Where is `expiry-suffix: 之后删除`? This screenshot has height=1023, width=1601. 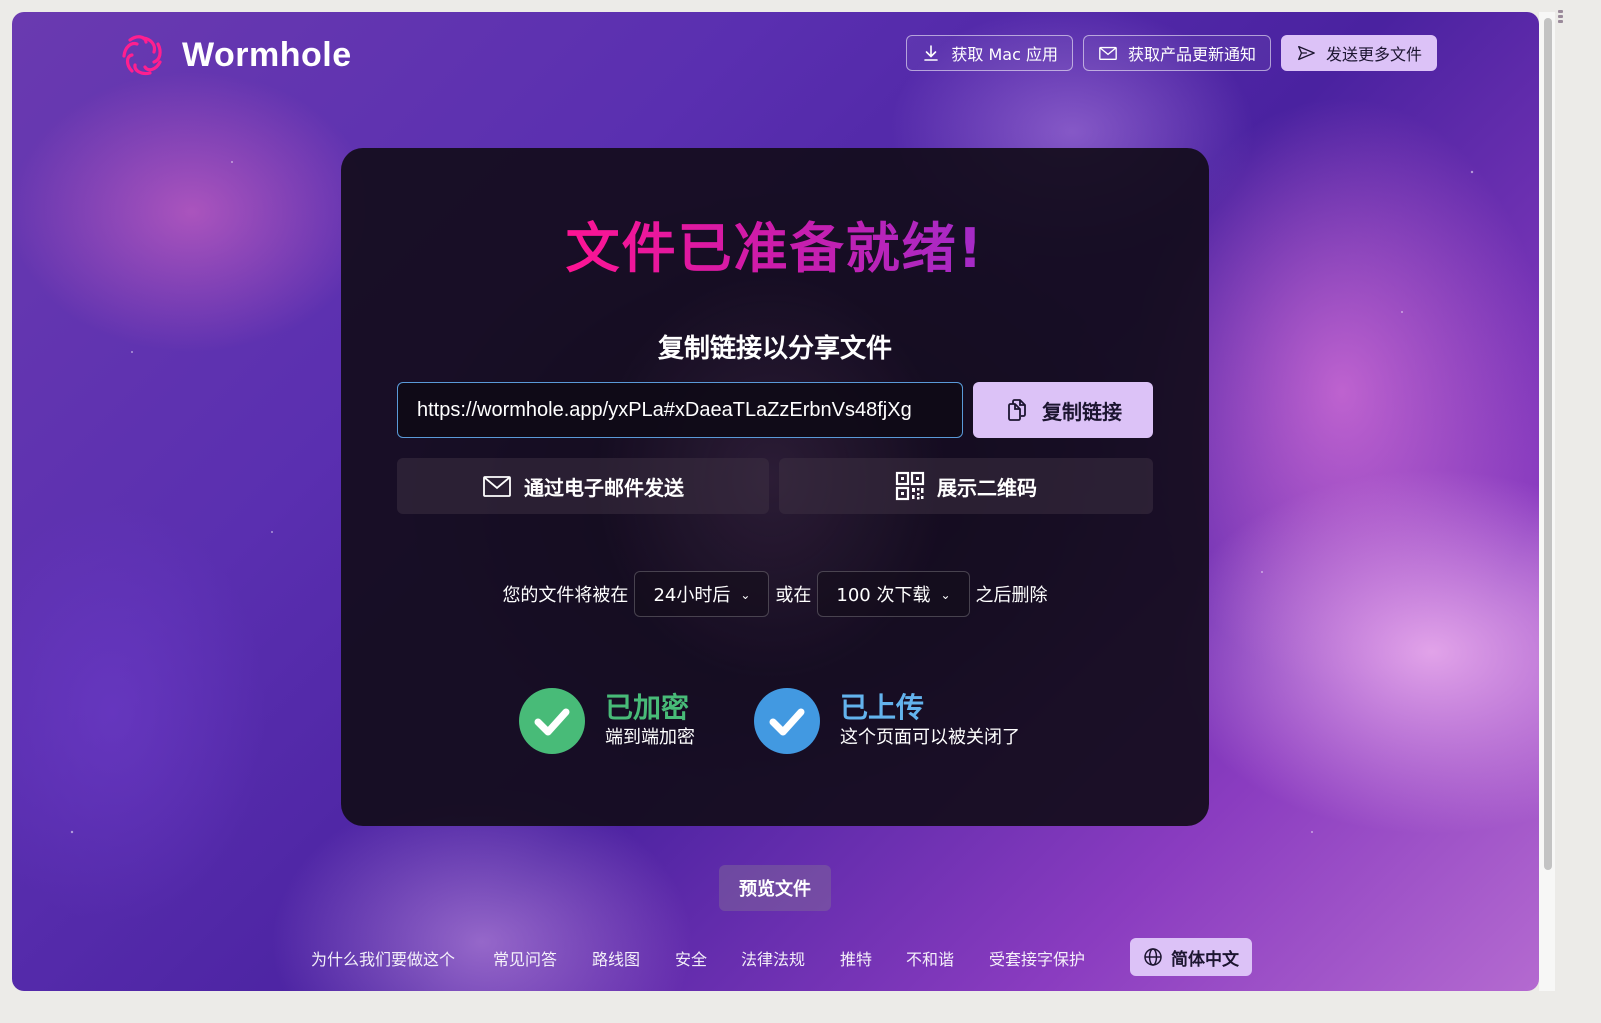 expiry-suffix: 之后删除 is located at coordinates (1011, 595).